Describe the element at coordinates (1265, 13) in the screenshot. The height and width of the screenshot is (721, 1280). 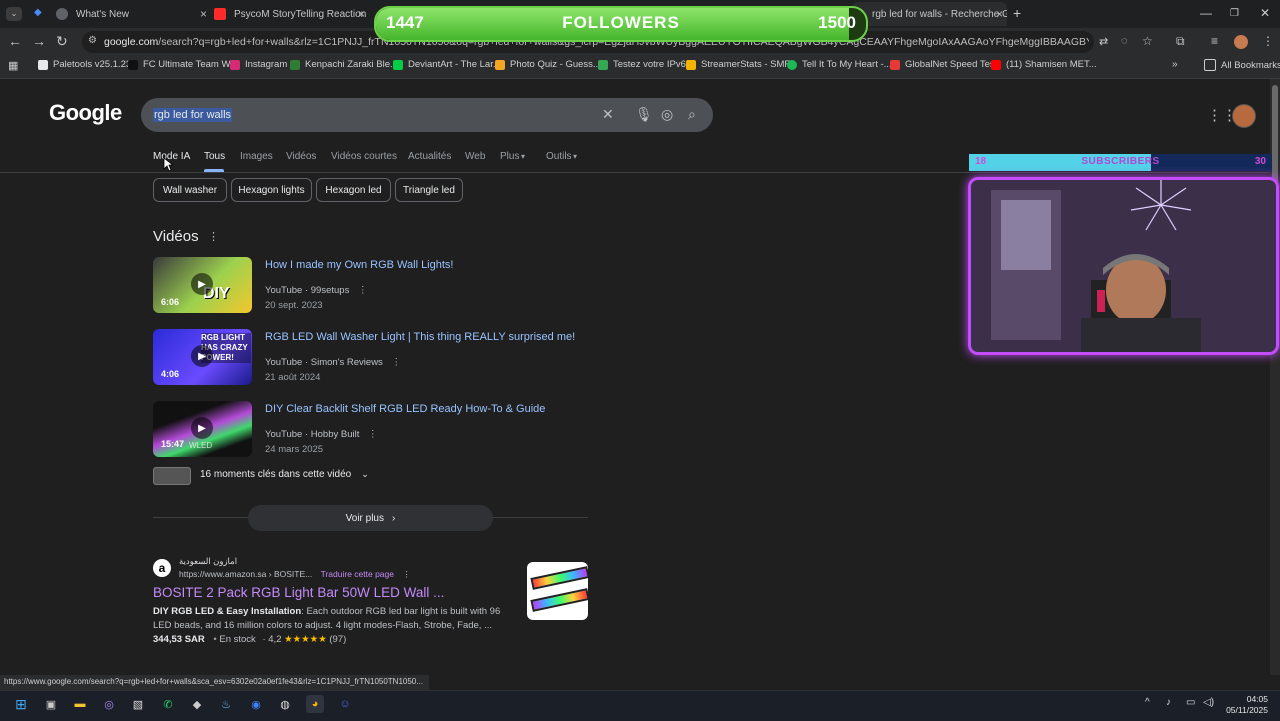
I see `close-window-icon: ✕` at that location.